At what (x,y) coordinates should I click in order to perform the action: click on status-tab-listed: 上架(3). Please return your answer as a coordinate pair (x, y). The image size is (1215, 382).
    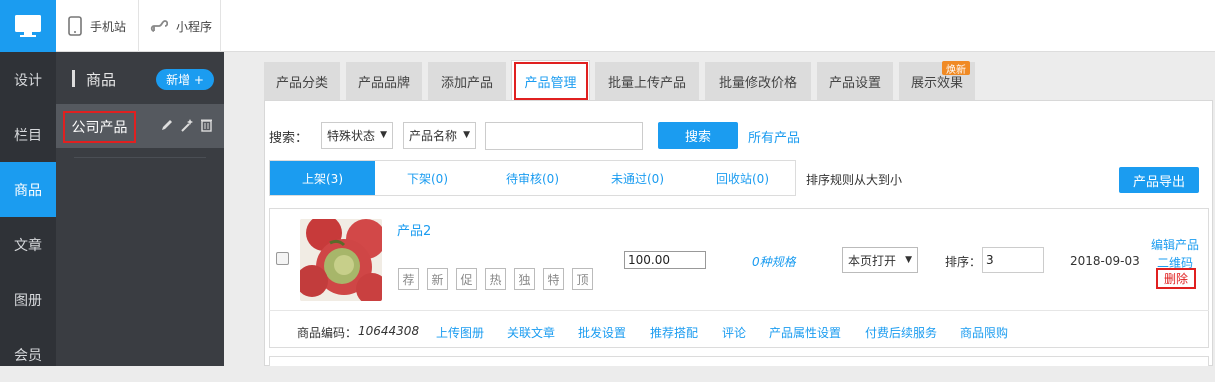
    Looking at the image, I should click on (322, 178).